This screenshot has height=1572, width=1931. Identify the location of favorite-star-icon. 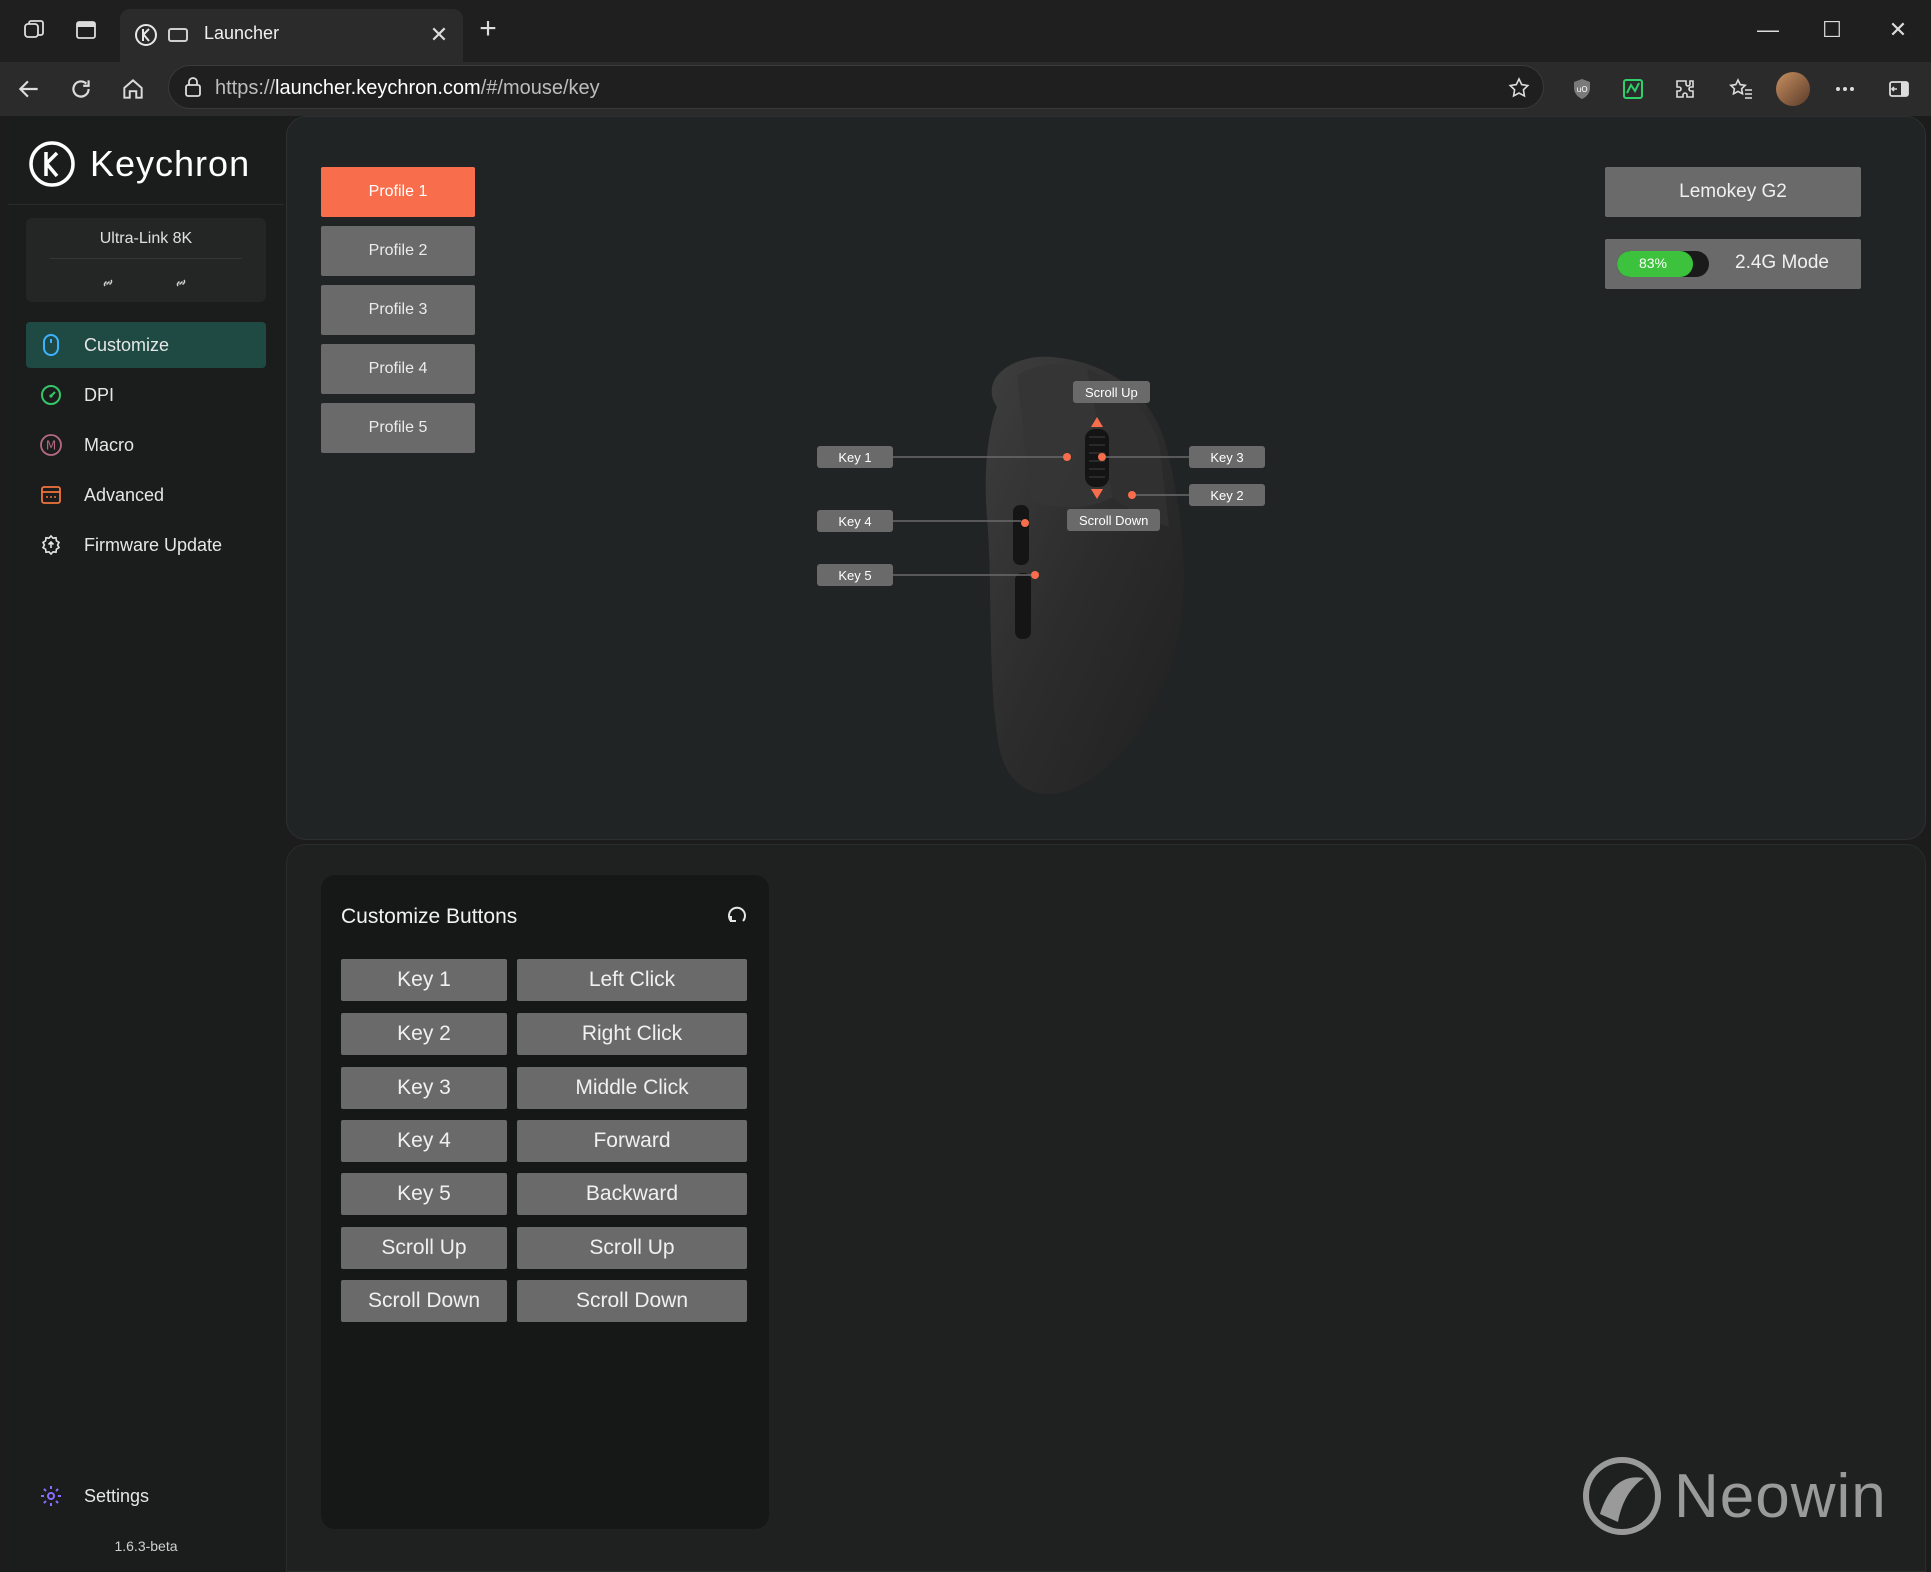
(1519, 88).